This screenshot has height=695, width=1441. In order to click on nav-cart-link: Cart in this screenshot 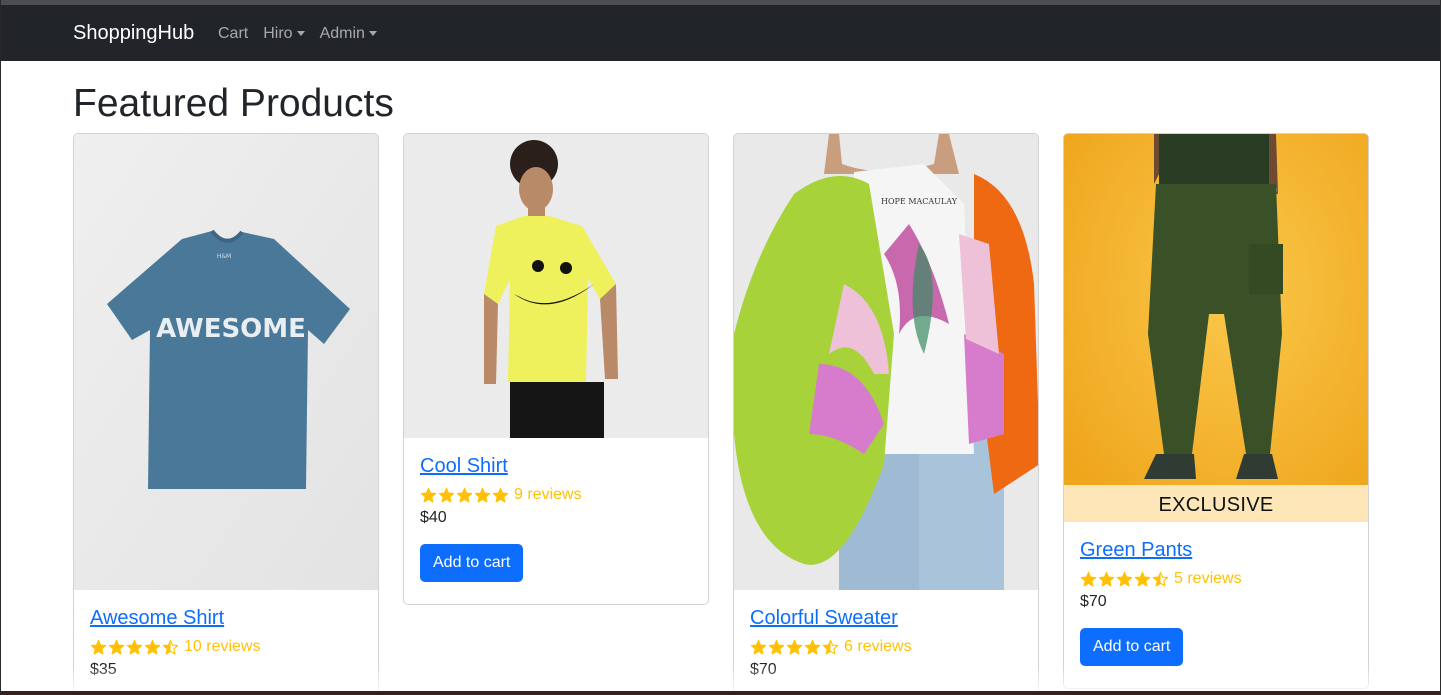, I will do `click(233, 33)`.